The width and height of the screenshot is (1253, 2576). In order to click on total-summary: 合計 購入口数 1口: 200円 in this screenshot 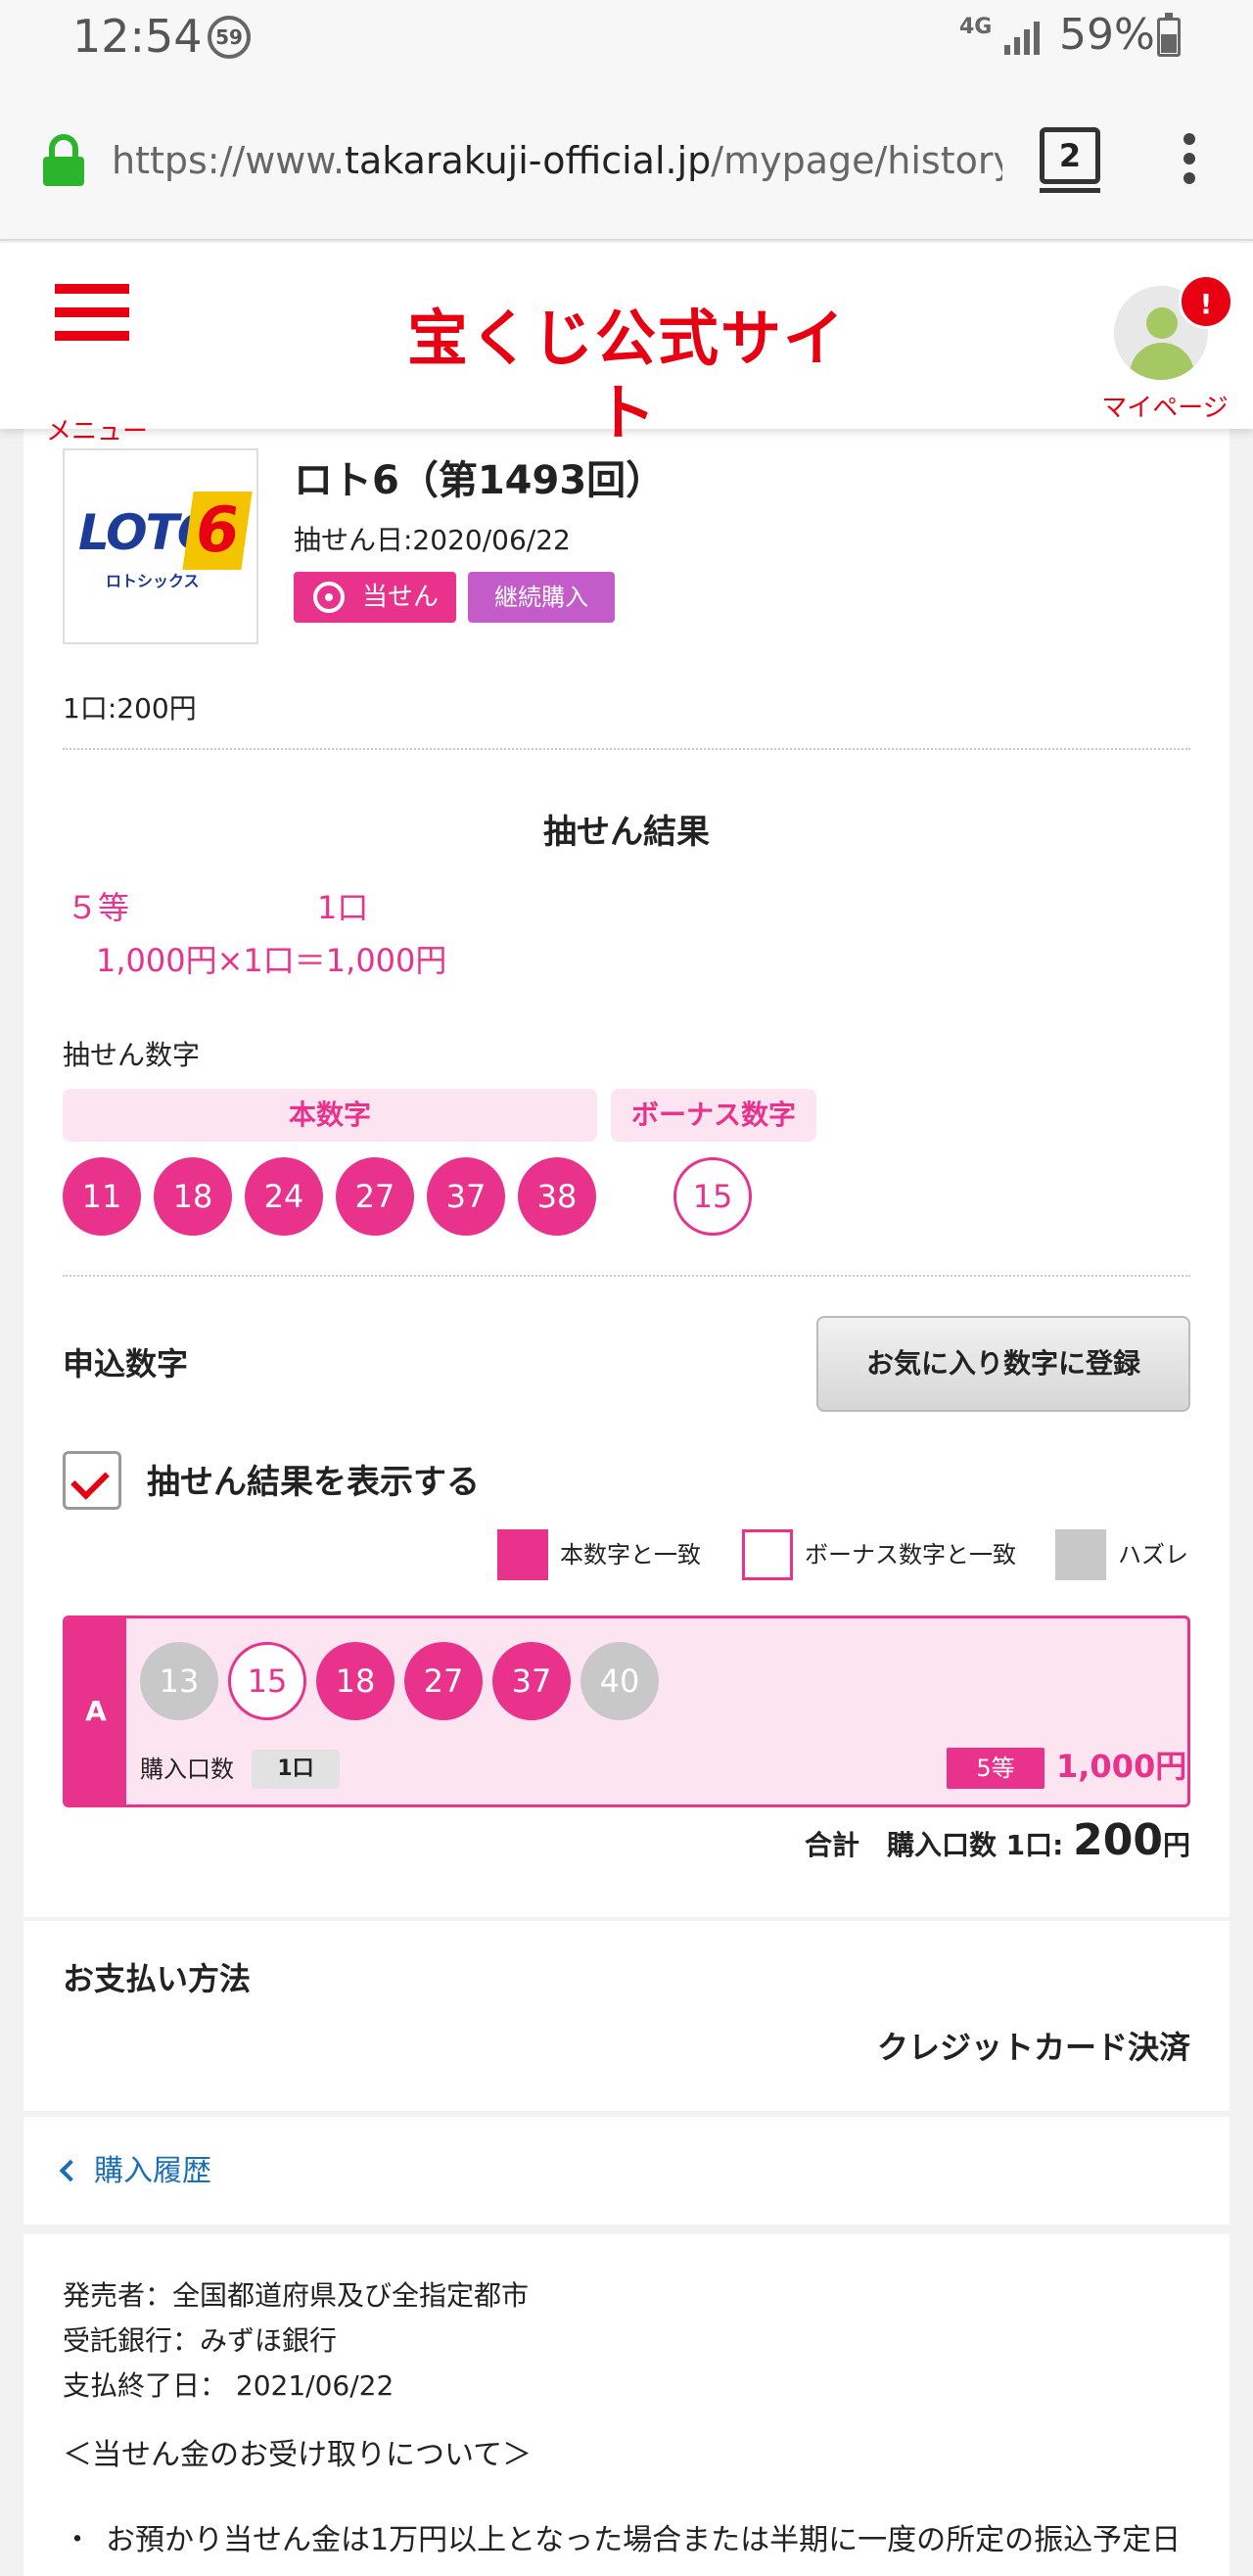, I will do `click(997, 1840)`.